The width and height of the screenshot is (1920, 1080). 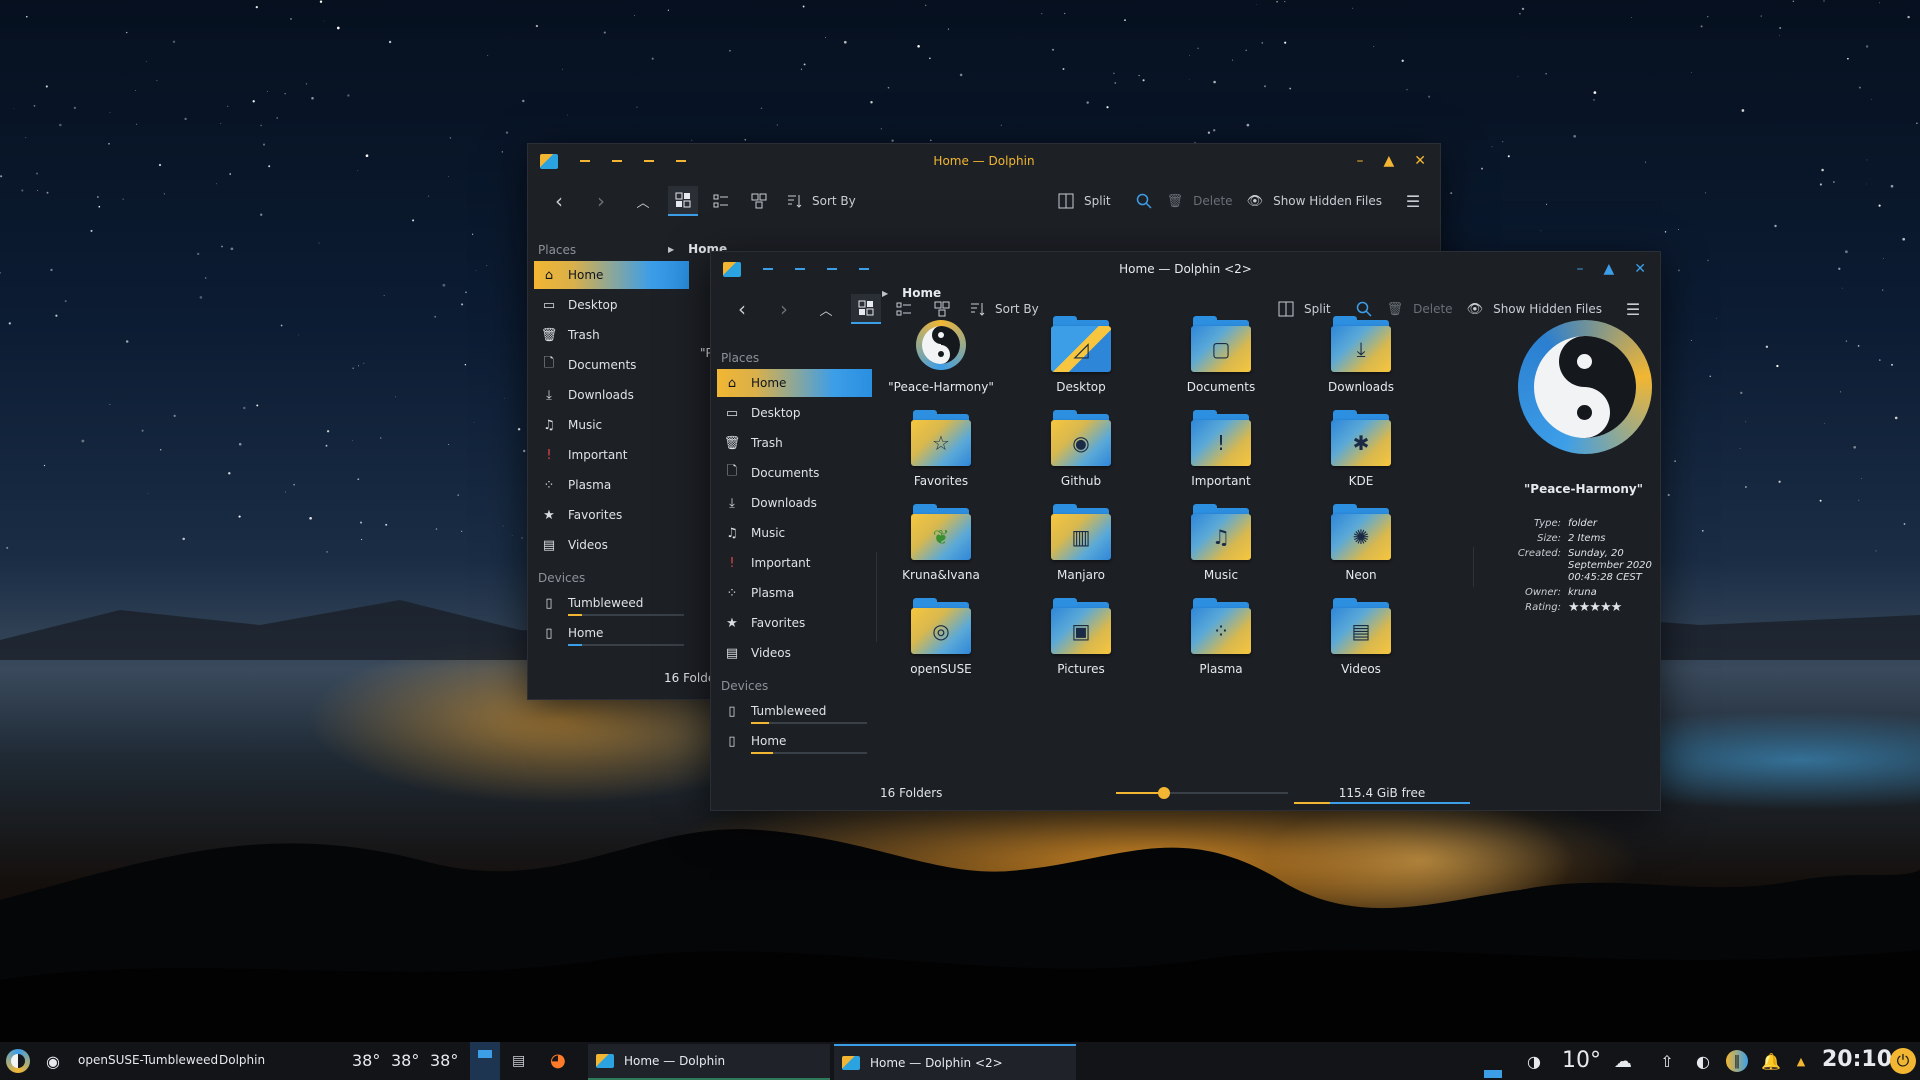 What do you see at coordinates (1144, 201) in the screenshot?
I see `search-button` at bounding box center [1144, 201].